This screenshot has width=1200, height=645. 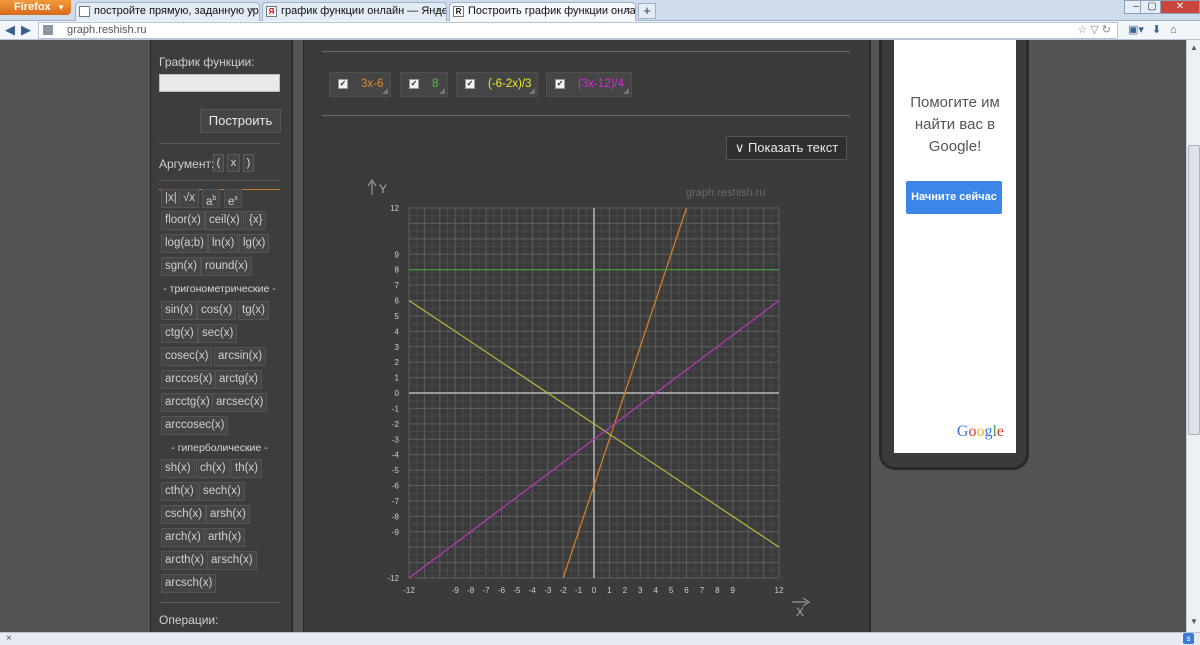 What do you see at coordinates (228, 514) in the screenshot?
I see `arsh-button: arsh(x)` at bounding box center [228, 514].